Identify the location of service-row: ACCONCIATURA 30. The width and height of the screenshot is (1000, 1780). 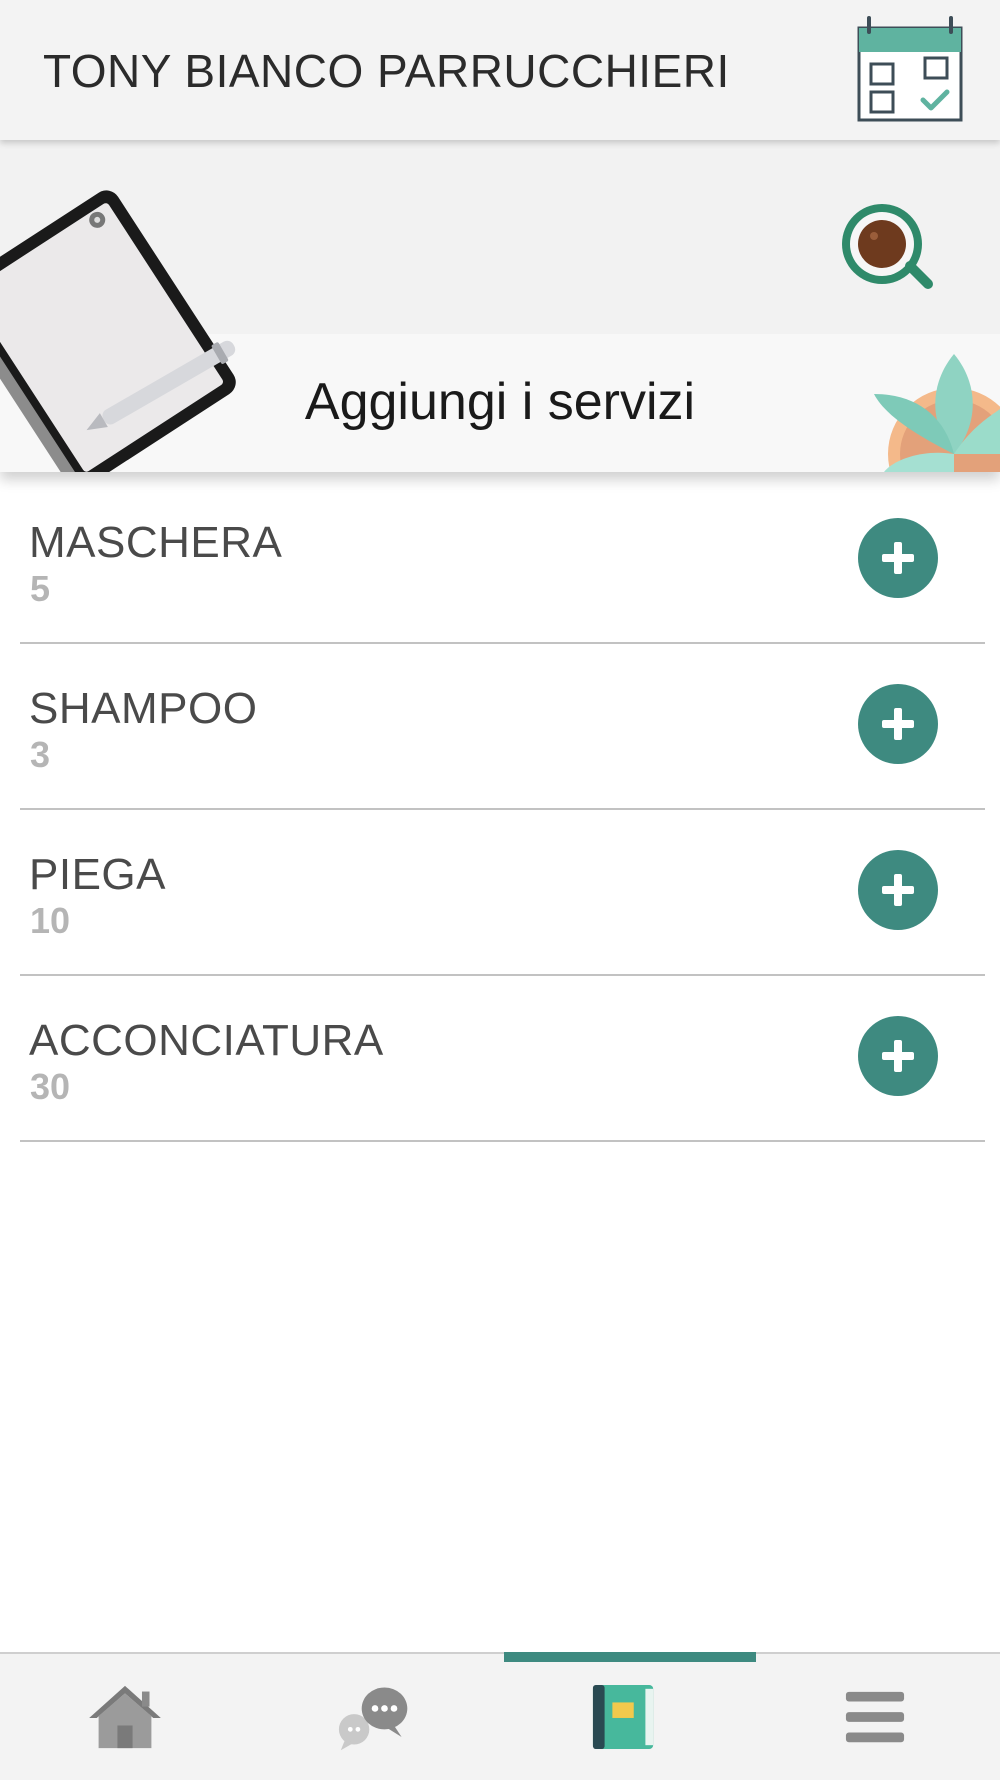
(502, 1059).